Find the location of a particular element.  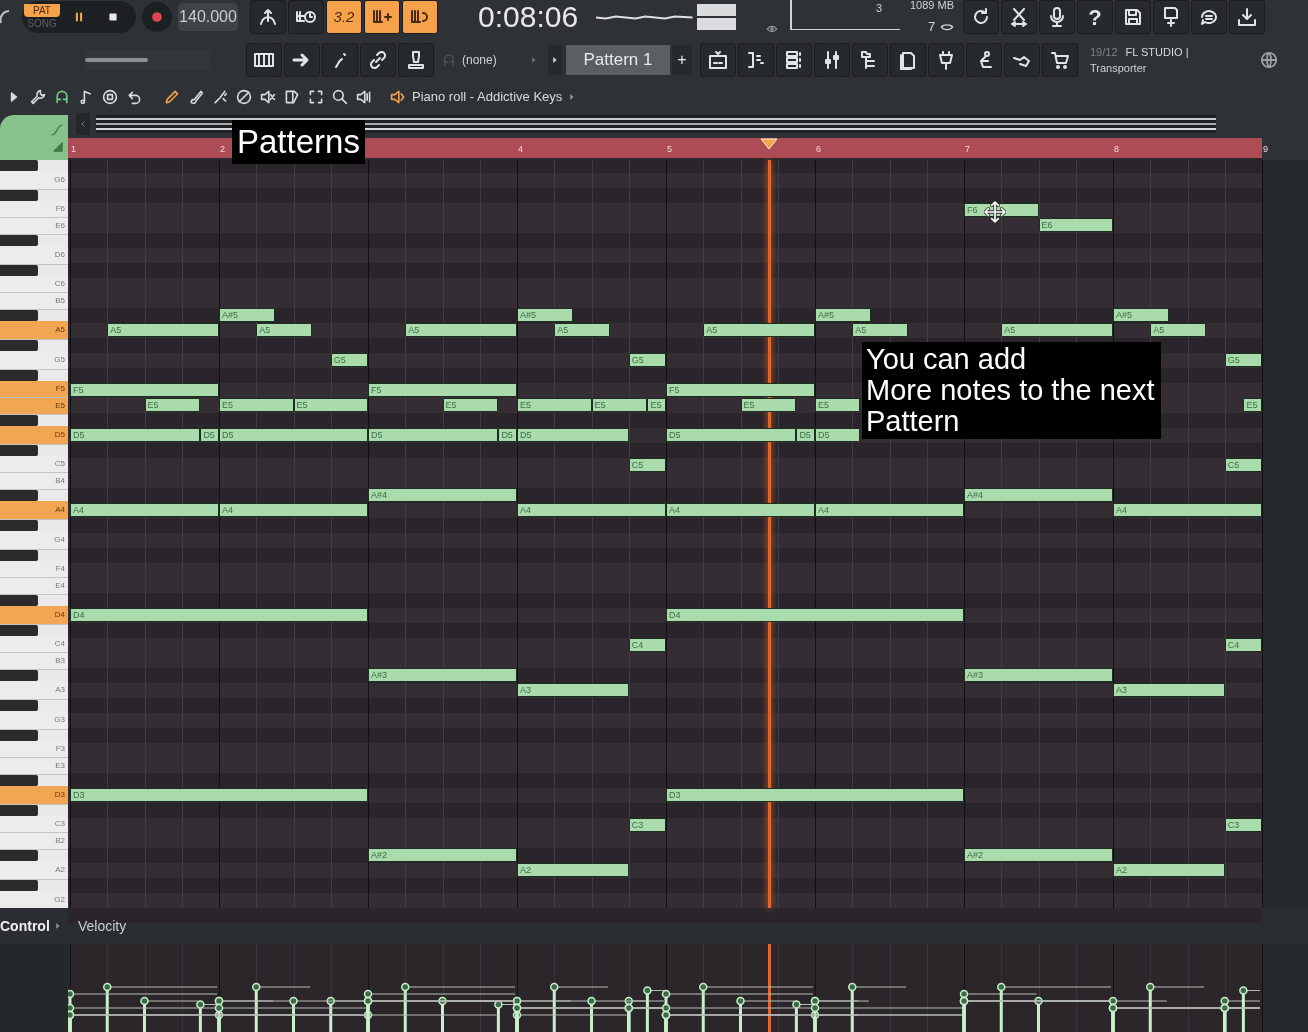

piano-key: A4 is located at coordinates (34, 510).